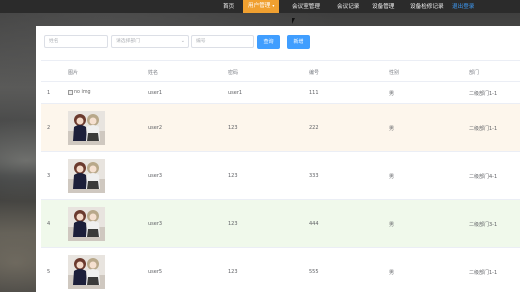 The image size is (520, 292). I want to click on header-image: 图片, so click(73, 73).